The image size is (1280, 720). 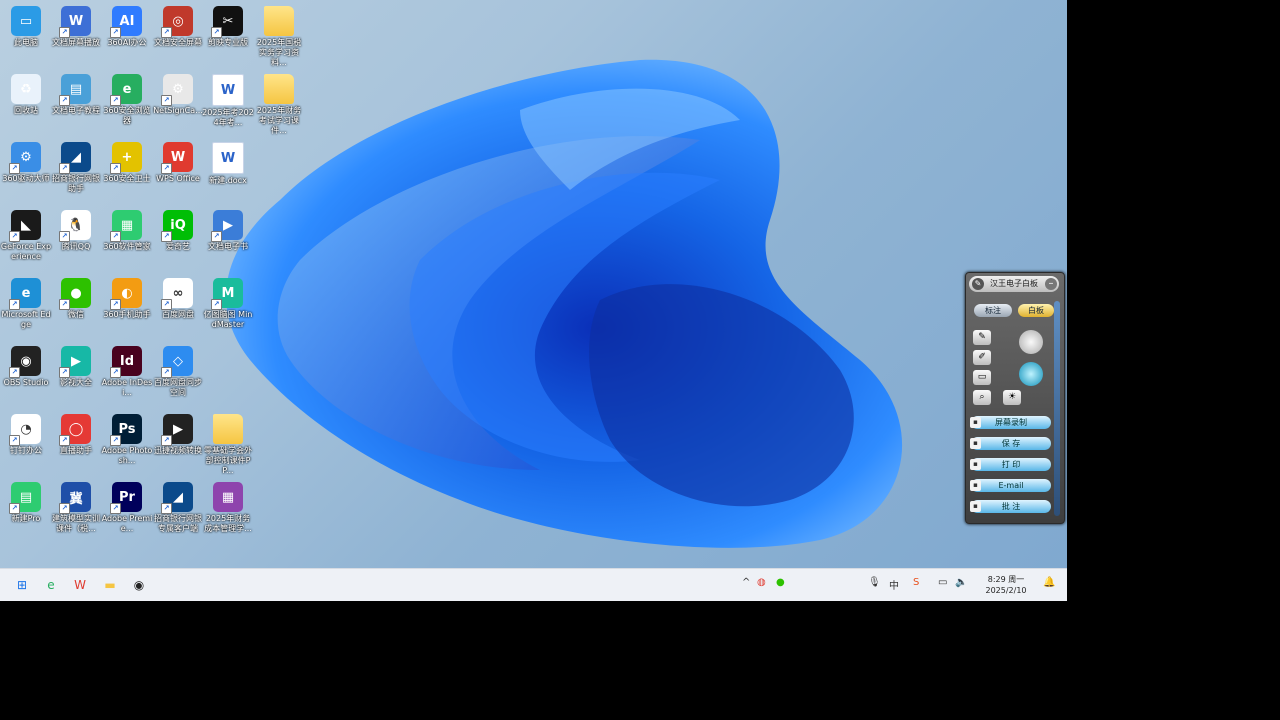 I want to click on color-knob, so click(x=1031, y=374).